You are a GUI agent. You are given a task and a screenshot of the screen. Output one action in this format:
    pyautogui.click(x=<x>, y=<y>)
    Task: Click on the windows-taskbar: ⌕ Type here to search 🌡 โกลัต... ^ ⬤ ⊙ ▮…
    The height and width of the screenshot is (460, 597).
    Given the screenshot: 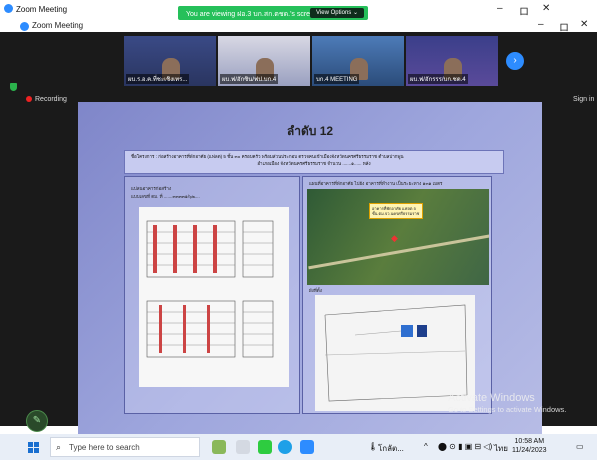 What is the action you would take?
    pyautogui.click(x=298, y=447)
    